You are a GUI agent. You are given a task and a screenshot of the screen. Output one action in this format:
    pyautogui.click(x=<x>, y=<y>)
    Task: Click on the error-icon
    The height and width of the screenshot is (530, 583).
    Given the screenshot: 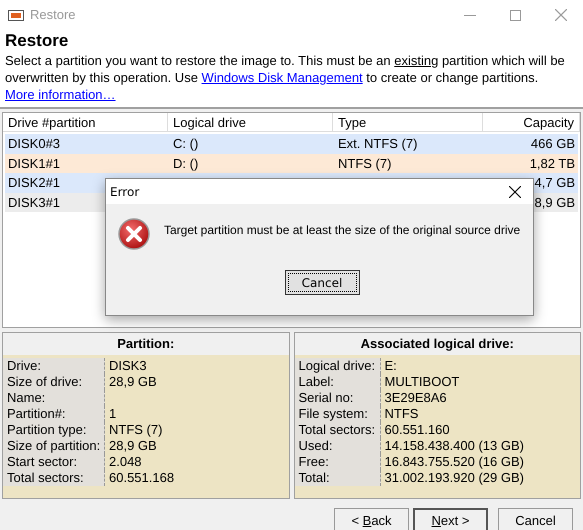 What is the action you would take?
    pyautogui.click(x=134, y=234)
    